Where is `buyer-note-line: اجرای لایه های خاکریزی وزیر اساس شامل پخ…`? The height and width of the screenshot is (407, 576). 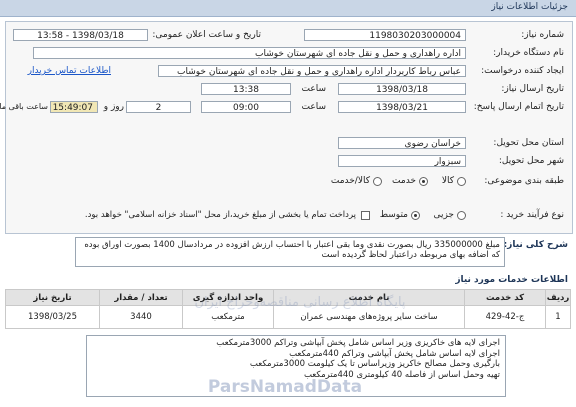 buyer-note-line: اجرای لایه های خاکریزی وزیر اساس شامل پخ… is located at coordinates (358, 343).